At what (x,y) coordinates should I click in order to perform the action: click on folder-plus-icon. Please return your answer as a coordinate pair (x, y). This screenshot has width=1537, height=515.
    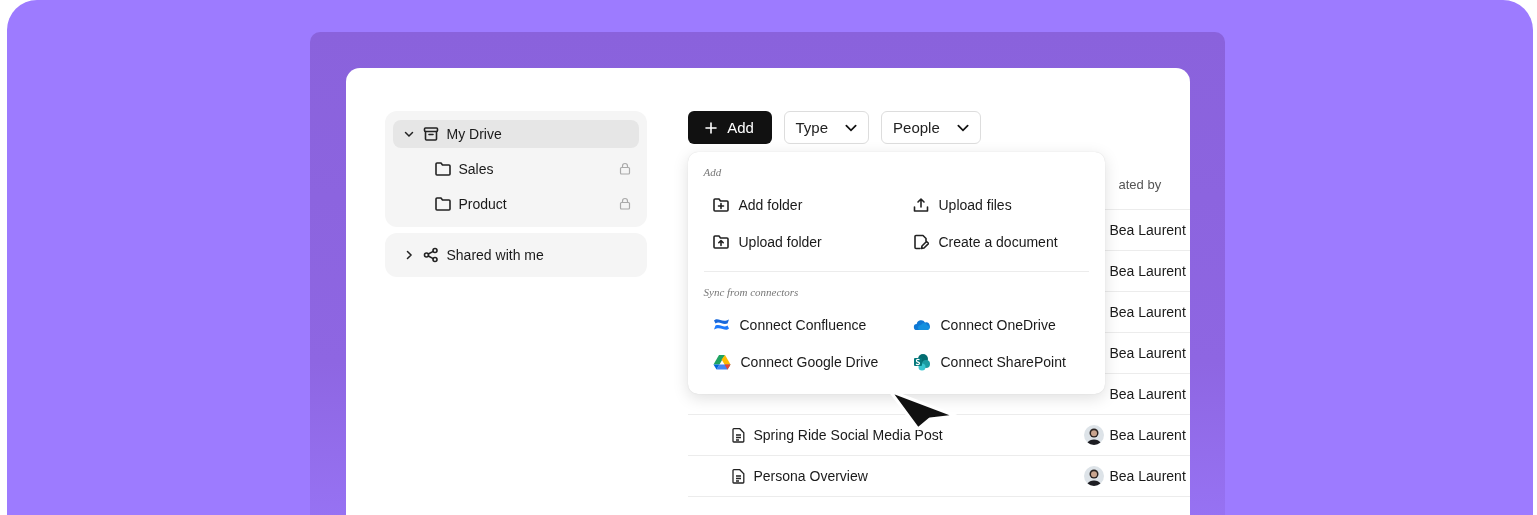
    Looking at the image, I should click on (720, 204).